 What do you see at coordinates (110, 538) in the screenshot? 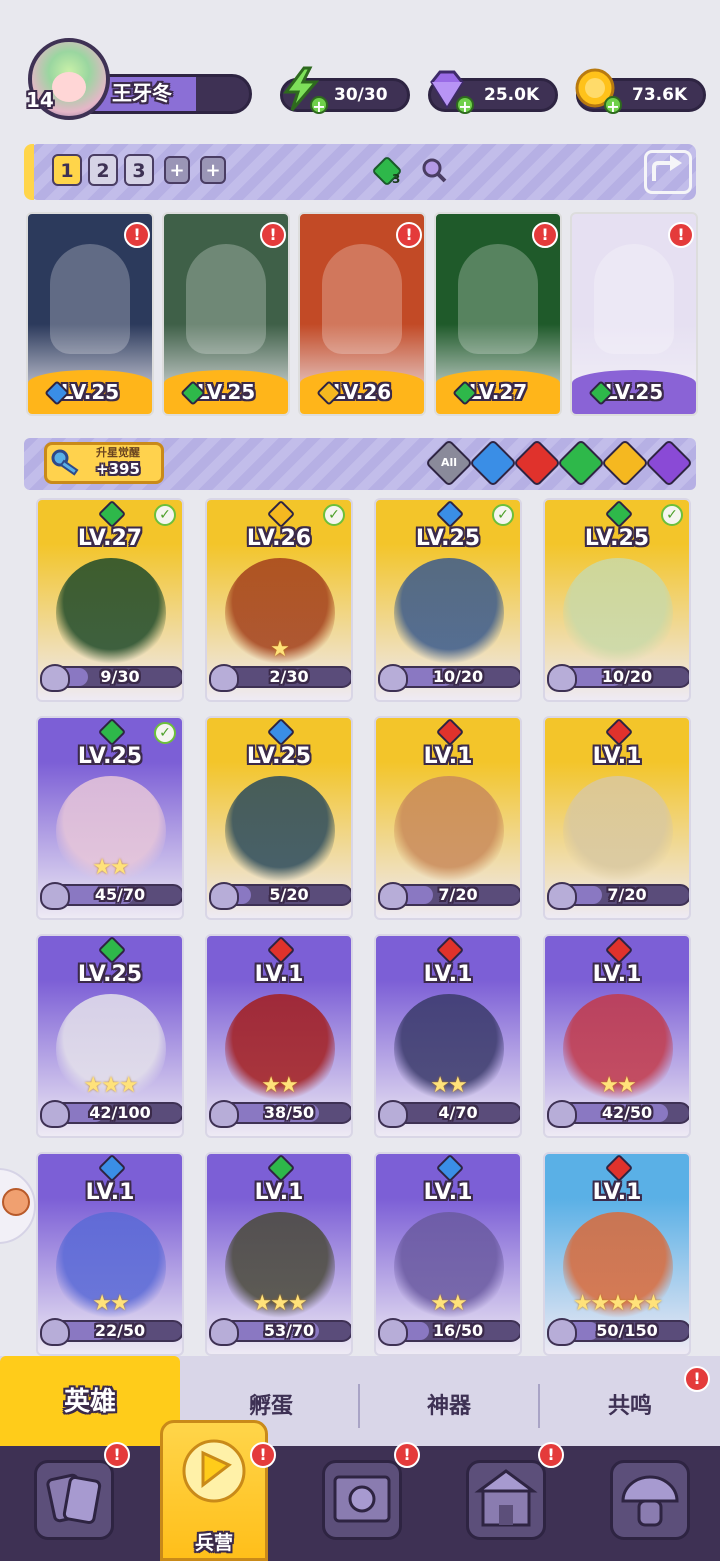
I see `hero-level: LV.27` at bounding box center [110, 538].